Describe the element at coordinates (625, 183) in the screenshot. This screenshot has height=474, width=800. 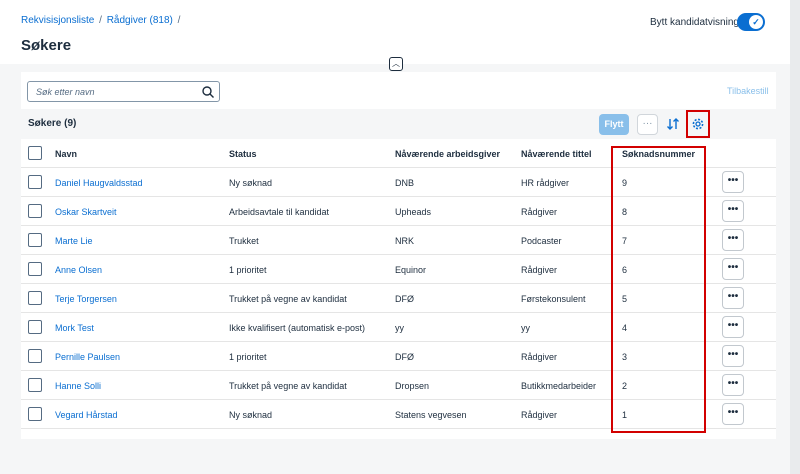
I see `application-number-cell: 9` at that location.